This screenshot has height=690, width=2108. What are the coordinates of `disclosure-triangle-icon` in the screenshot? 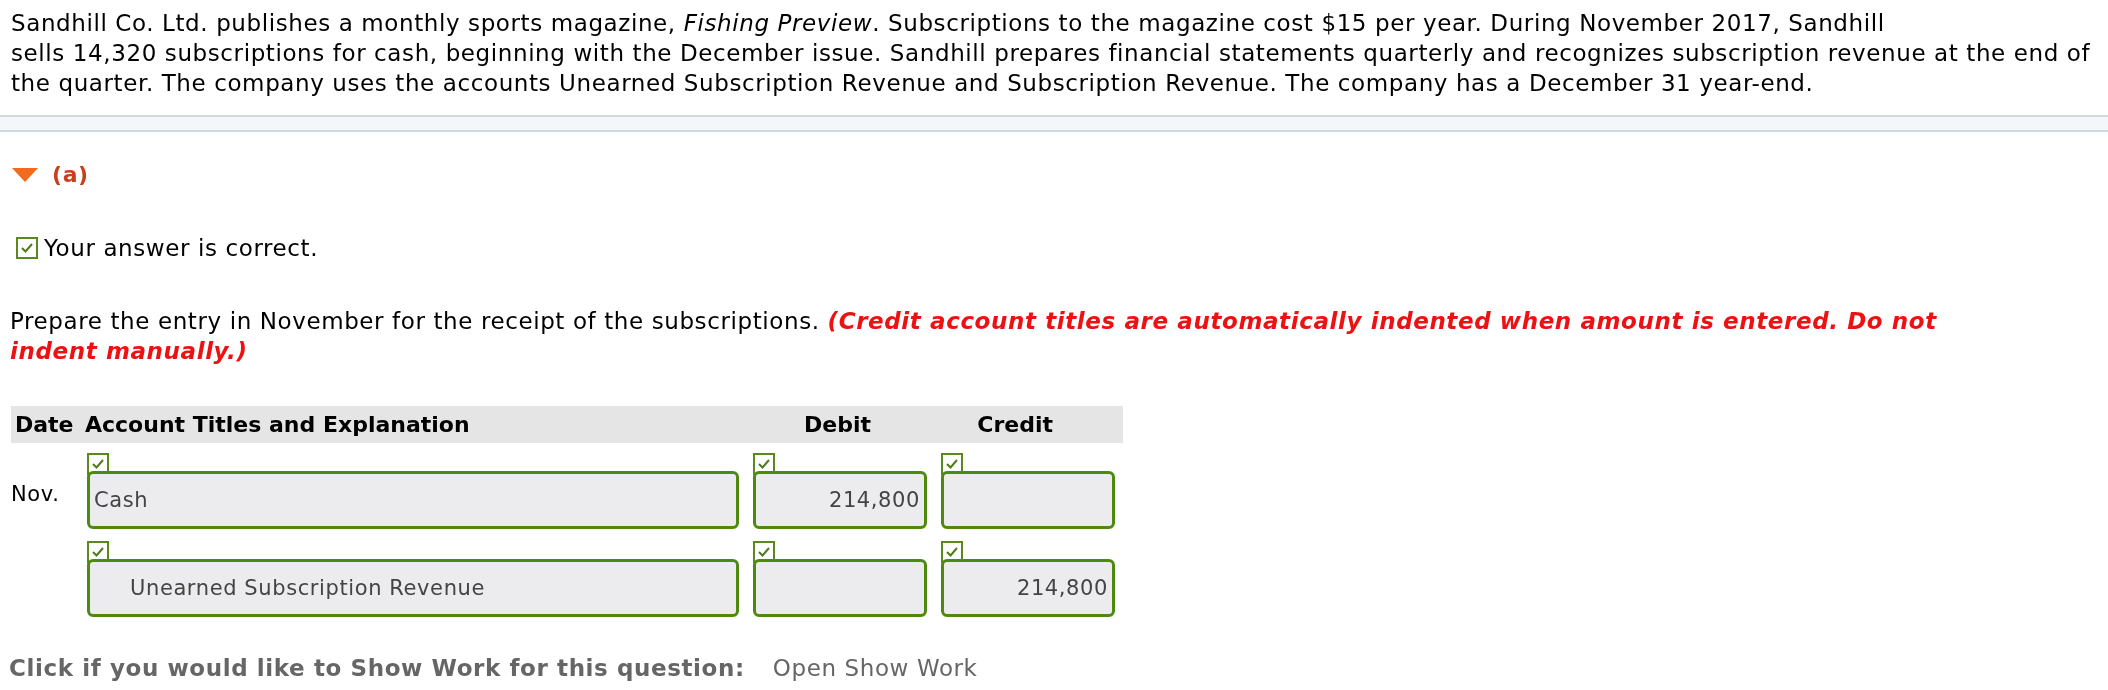 It's located at (25, 174).